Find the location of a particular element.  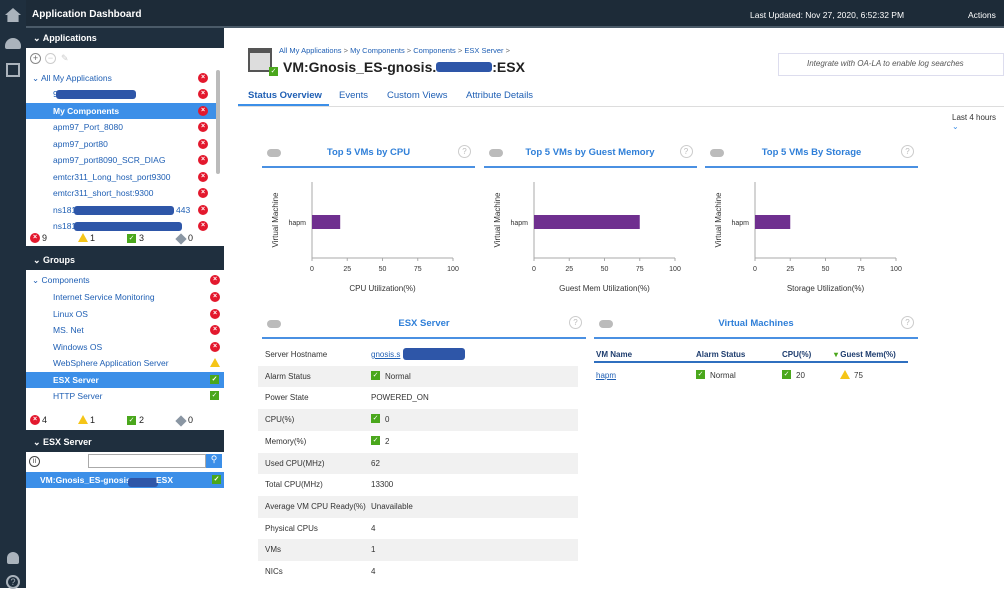

group-item: ESX Server ✓ is located at coordinates (125, 379).